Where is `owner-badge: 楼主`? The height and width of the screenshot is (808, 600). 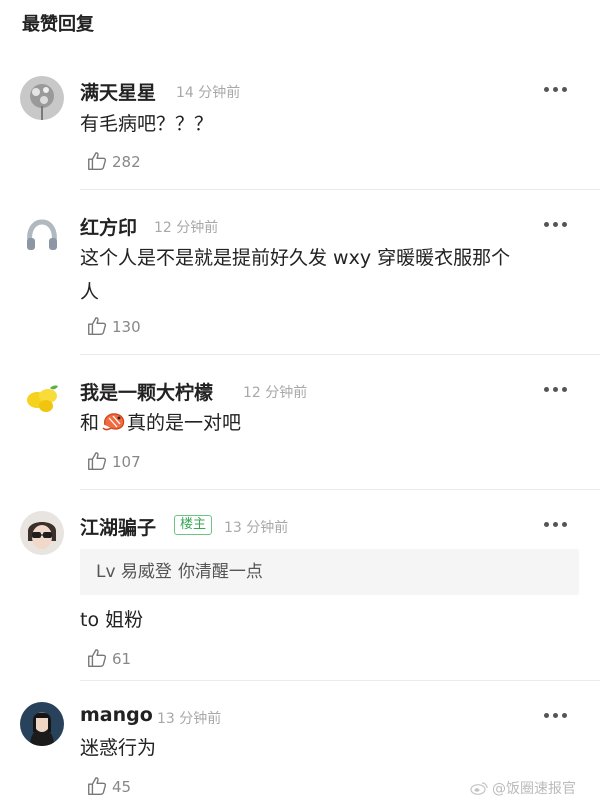
owner-badge: 楼主 is located at coordinates (193, 525).